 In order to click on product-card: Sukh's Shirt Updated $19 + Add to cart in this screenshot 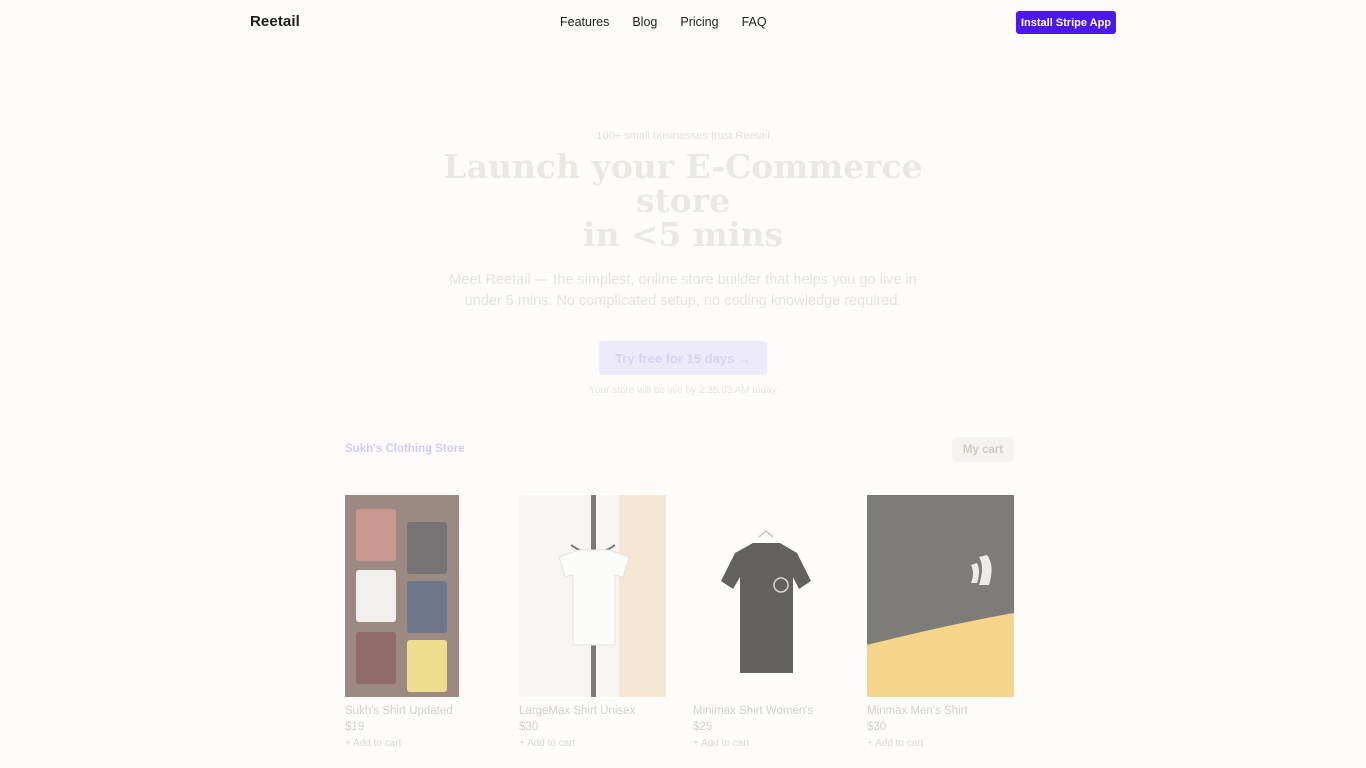, I will do `click(402, 622)`.